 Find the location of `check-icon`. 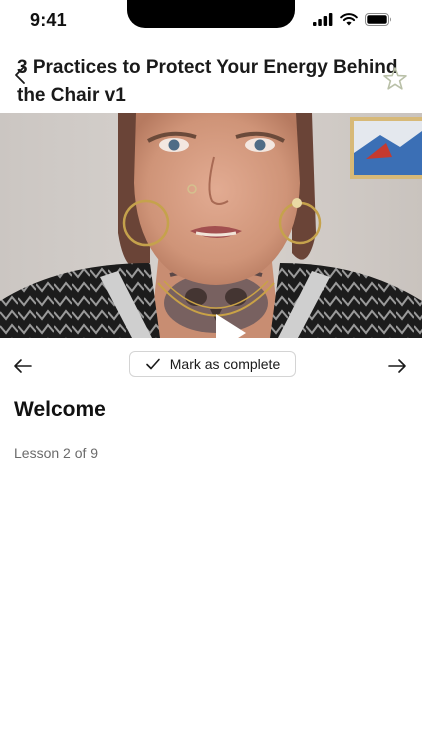

check-icon is located at coordinates (152, 364).